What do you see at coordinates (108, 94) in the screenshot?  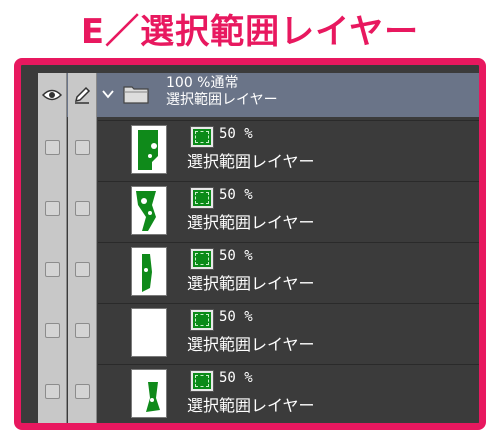 I see `chevron-down-icon` at bounding box center [108, 94].